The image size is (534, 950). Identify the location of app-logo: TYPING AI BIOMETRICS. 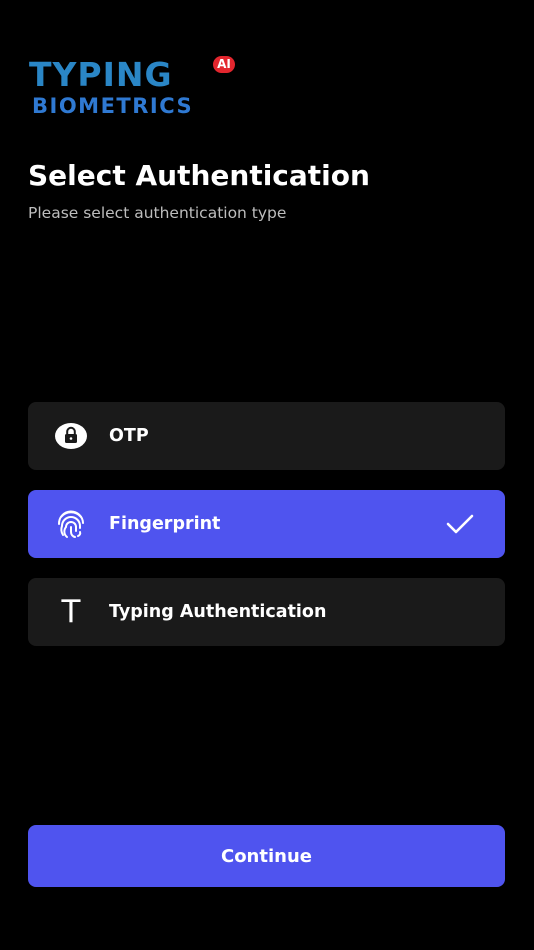
(135, 89).